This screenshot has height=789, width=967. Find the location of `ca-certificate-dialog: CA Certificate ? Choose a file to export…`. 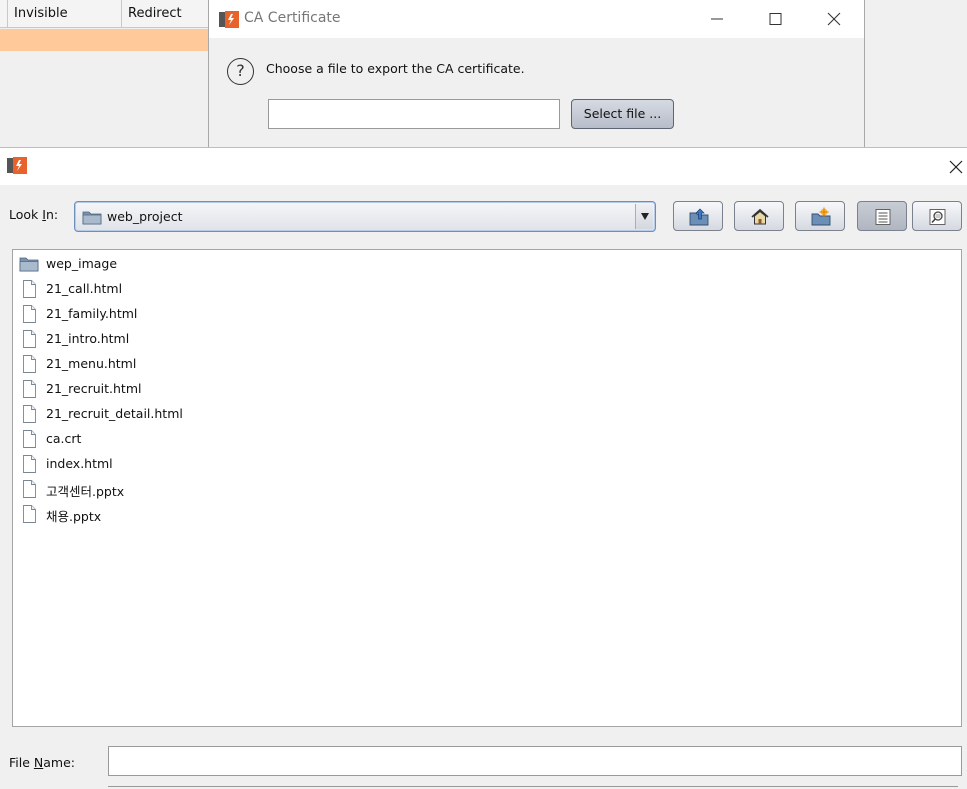

ca-certificate-dialog: CA Certificate ? Choose a file to export… is located at coordinates (536, 75).